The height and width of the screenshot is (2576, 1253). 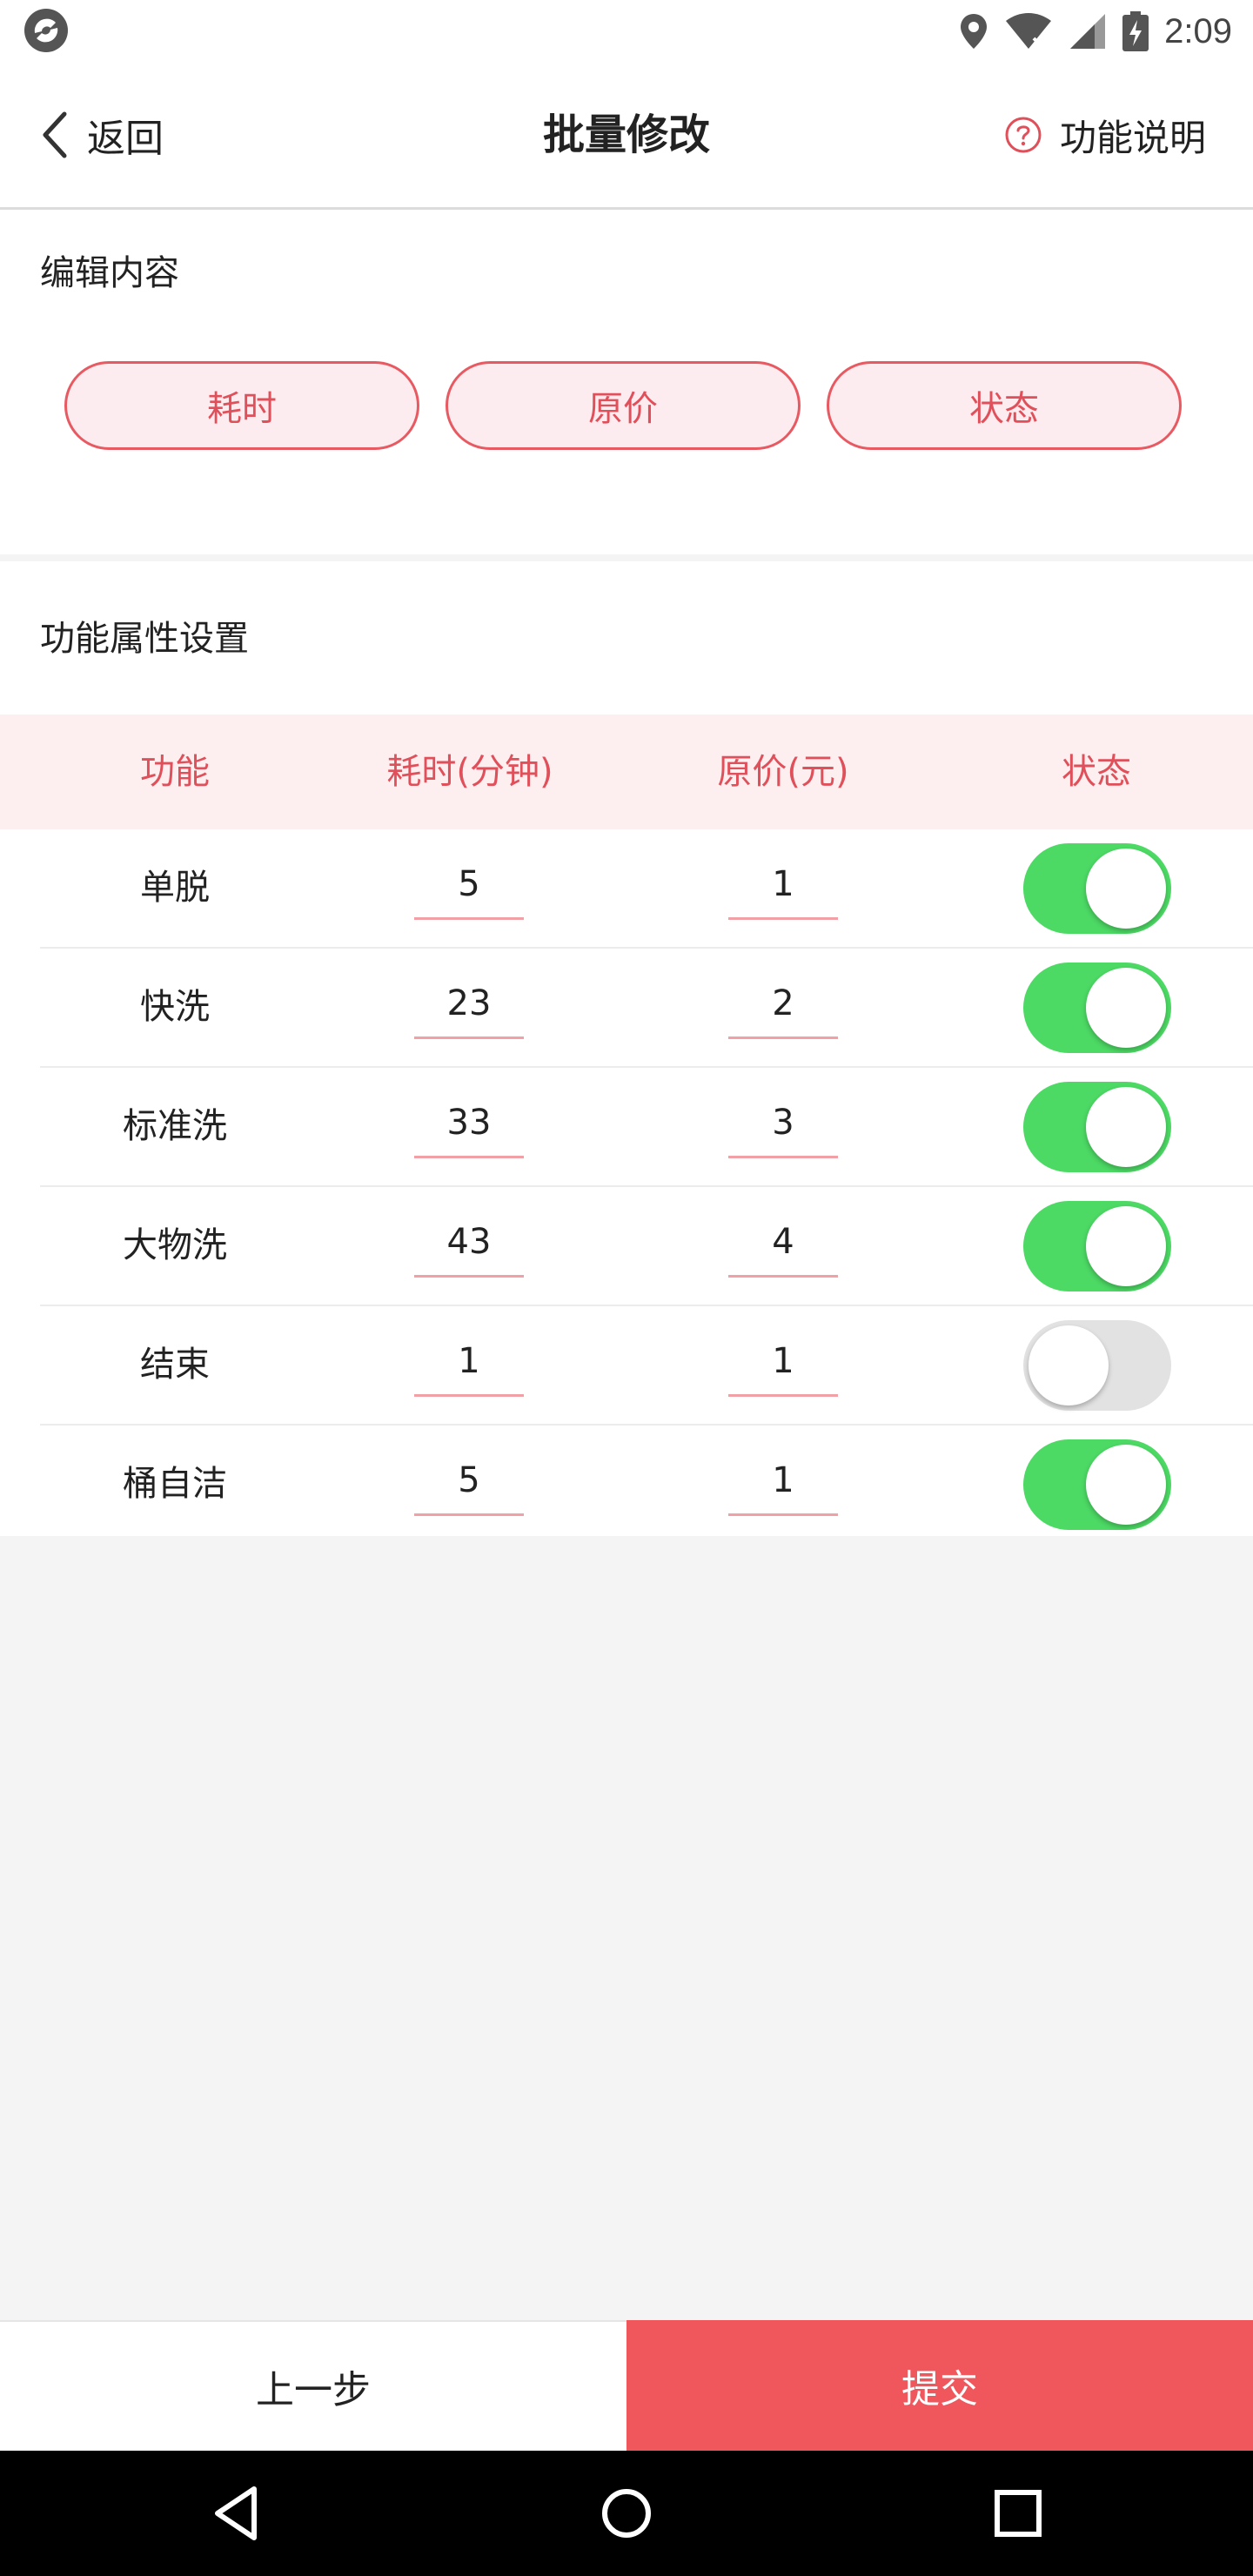 What do you see at coordinates (313, 2386) in the screenshot?
I see `previous-step-button: 上一步` at bounding box center [313, 2386].